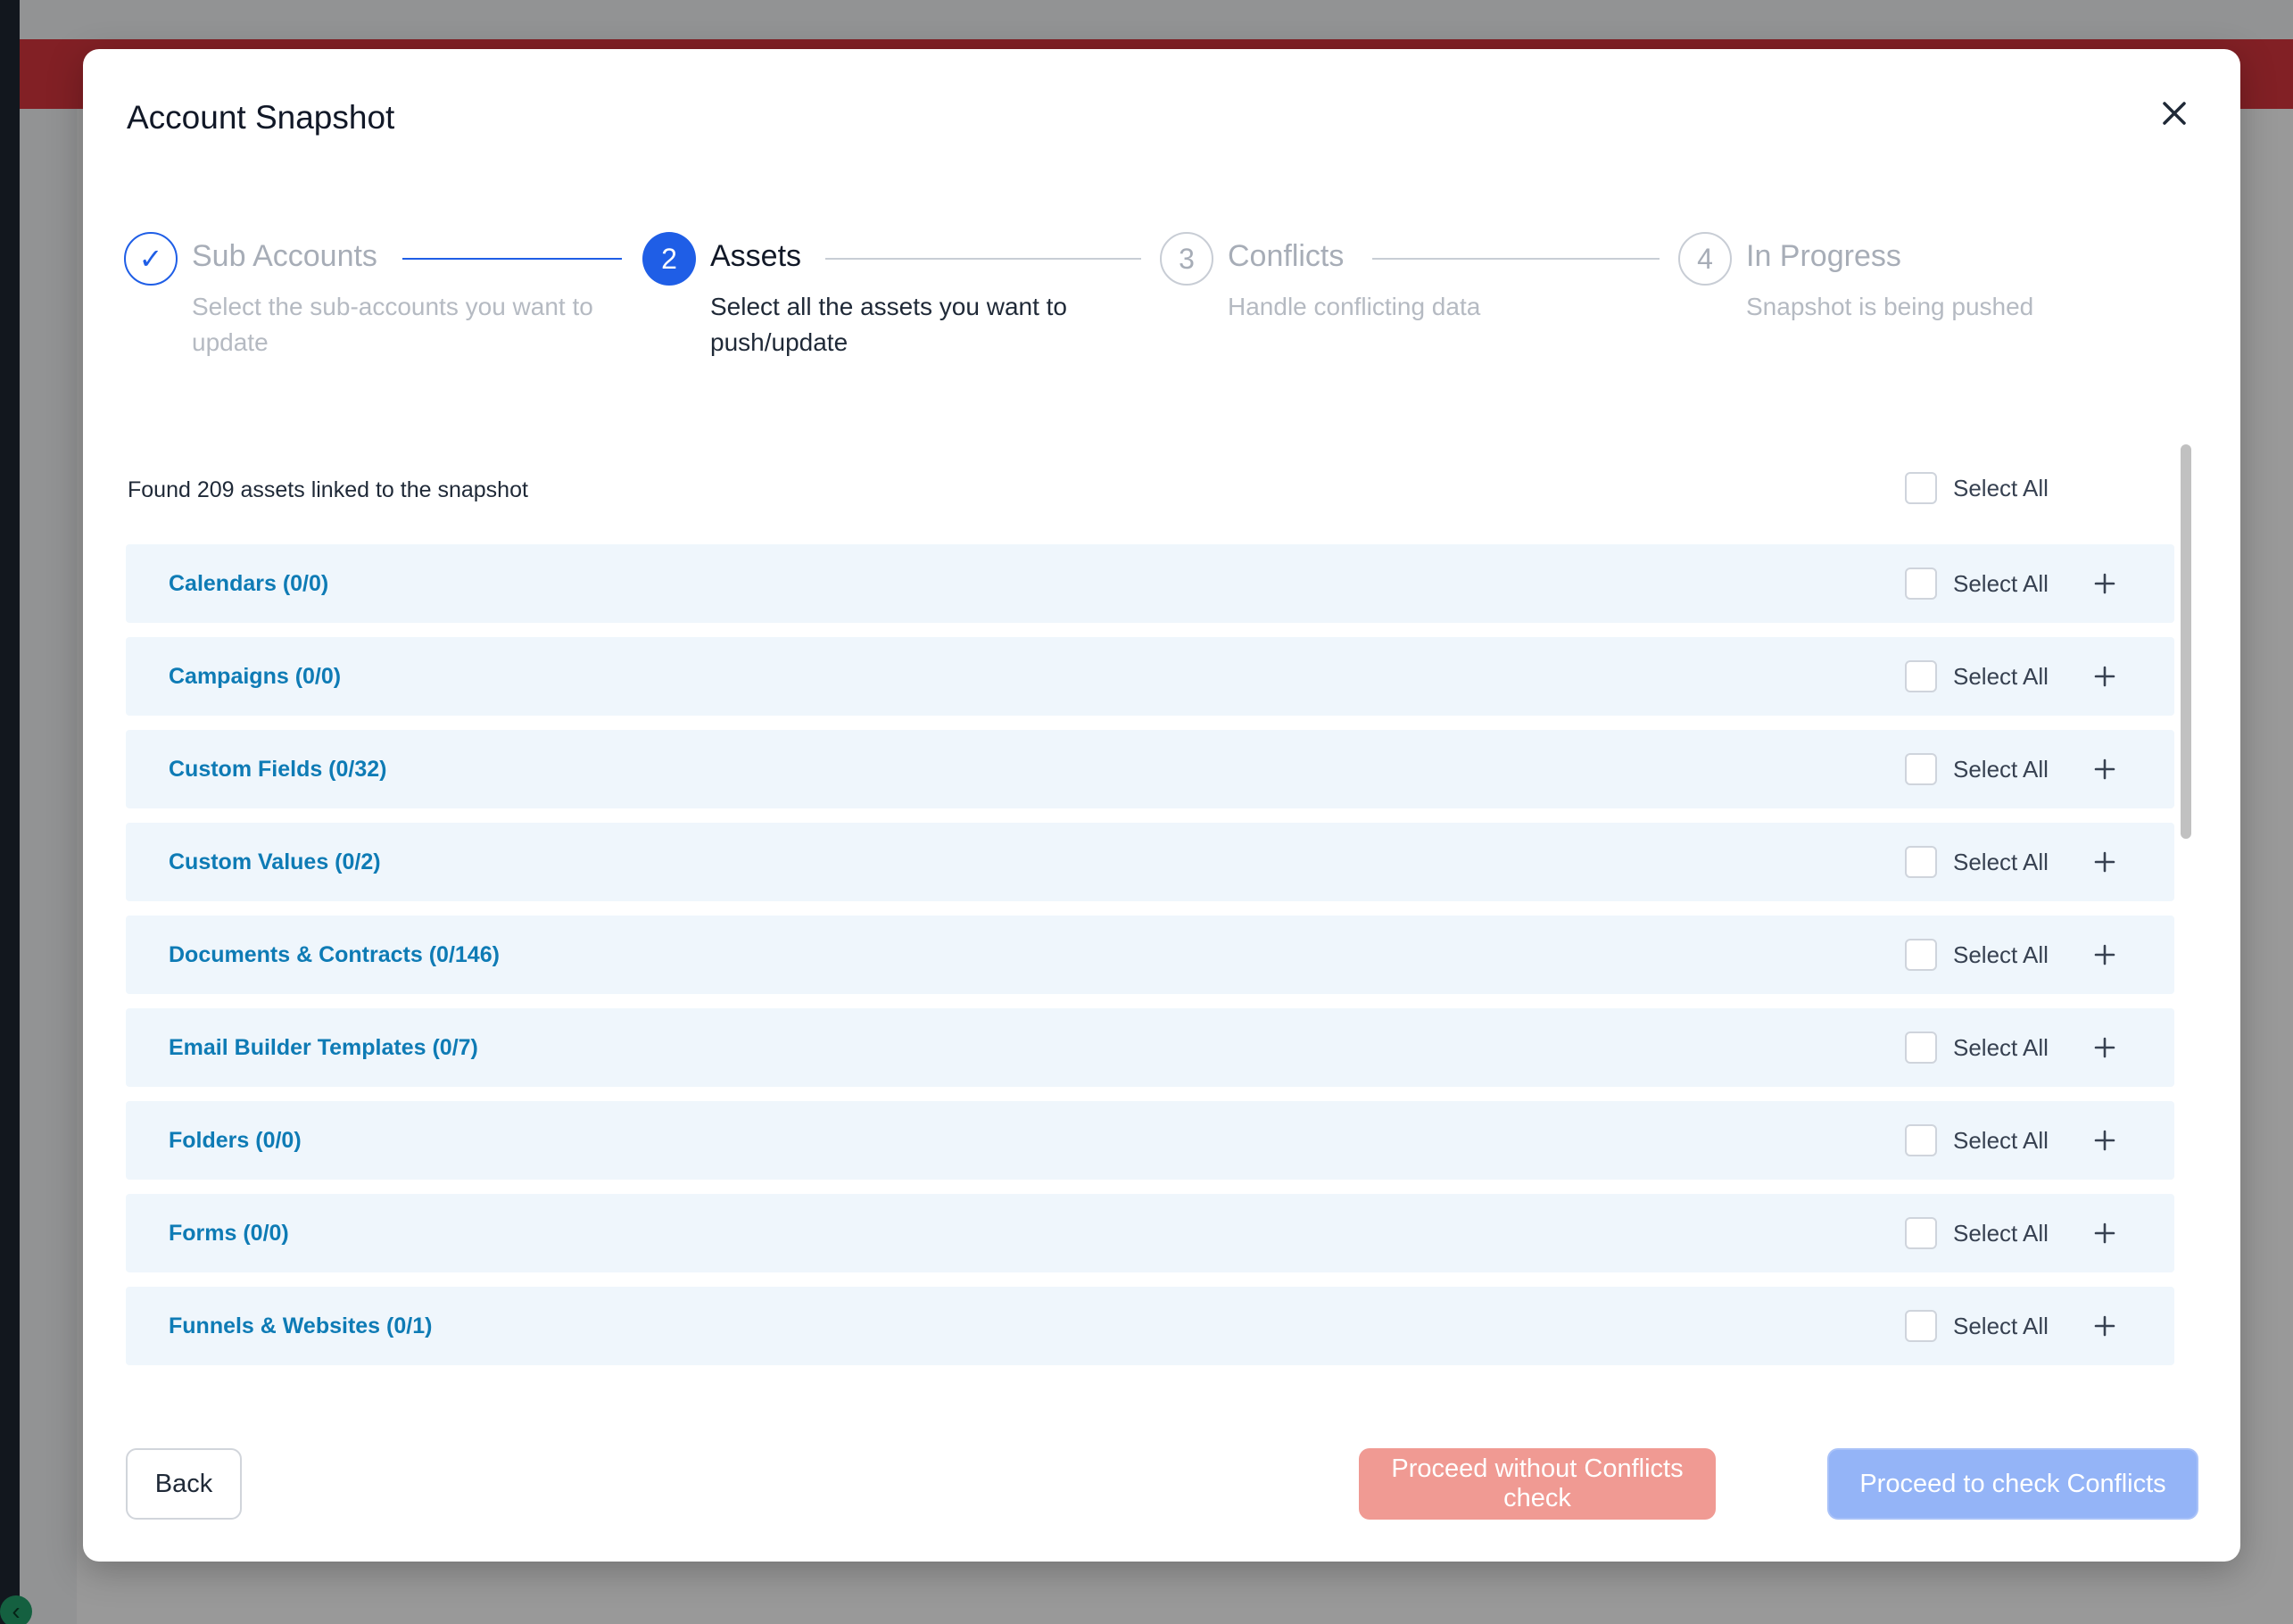 This screenshot has width=2293, height=1624. What do you see at coordinates (236, 1141) in the screenshot?
I see `asset-label: Folders (0/0)` at bounding box center [236, 1141].